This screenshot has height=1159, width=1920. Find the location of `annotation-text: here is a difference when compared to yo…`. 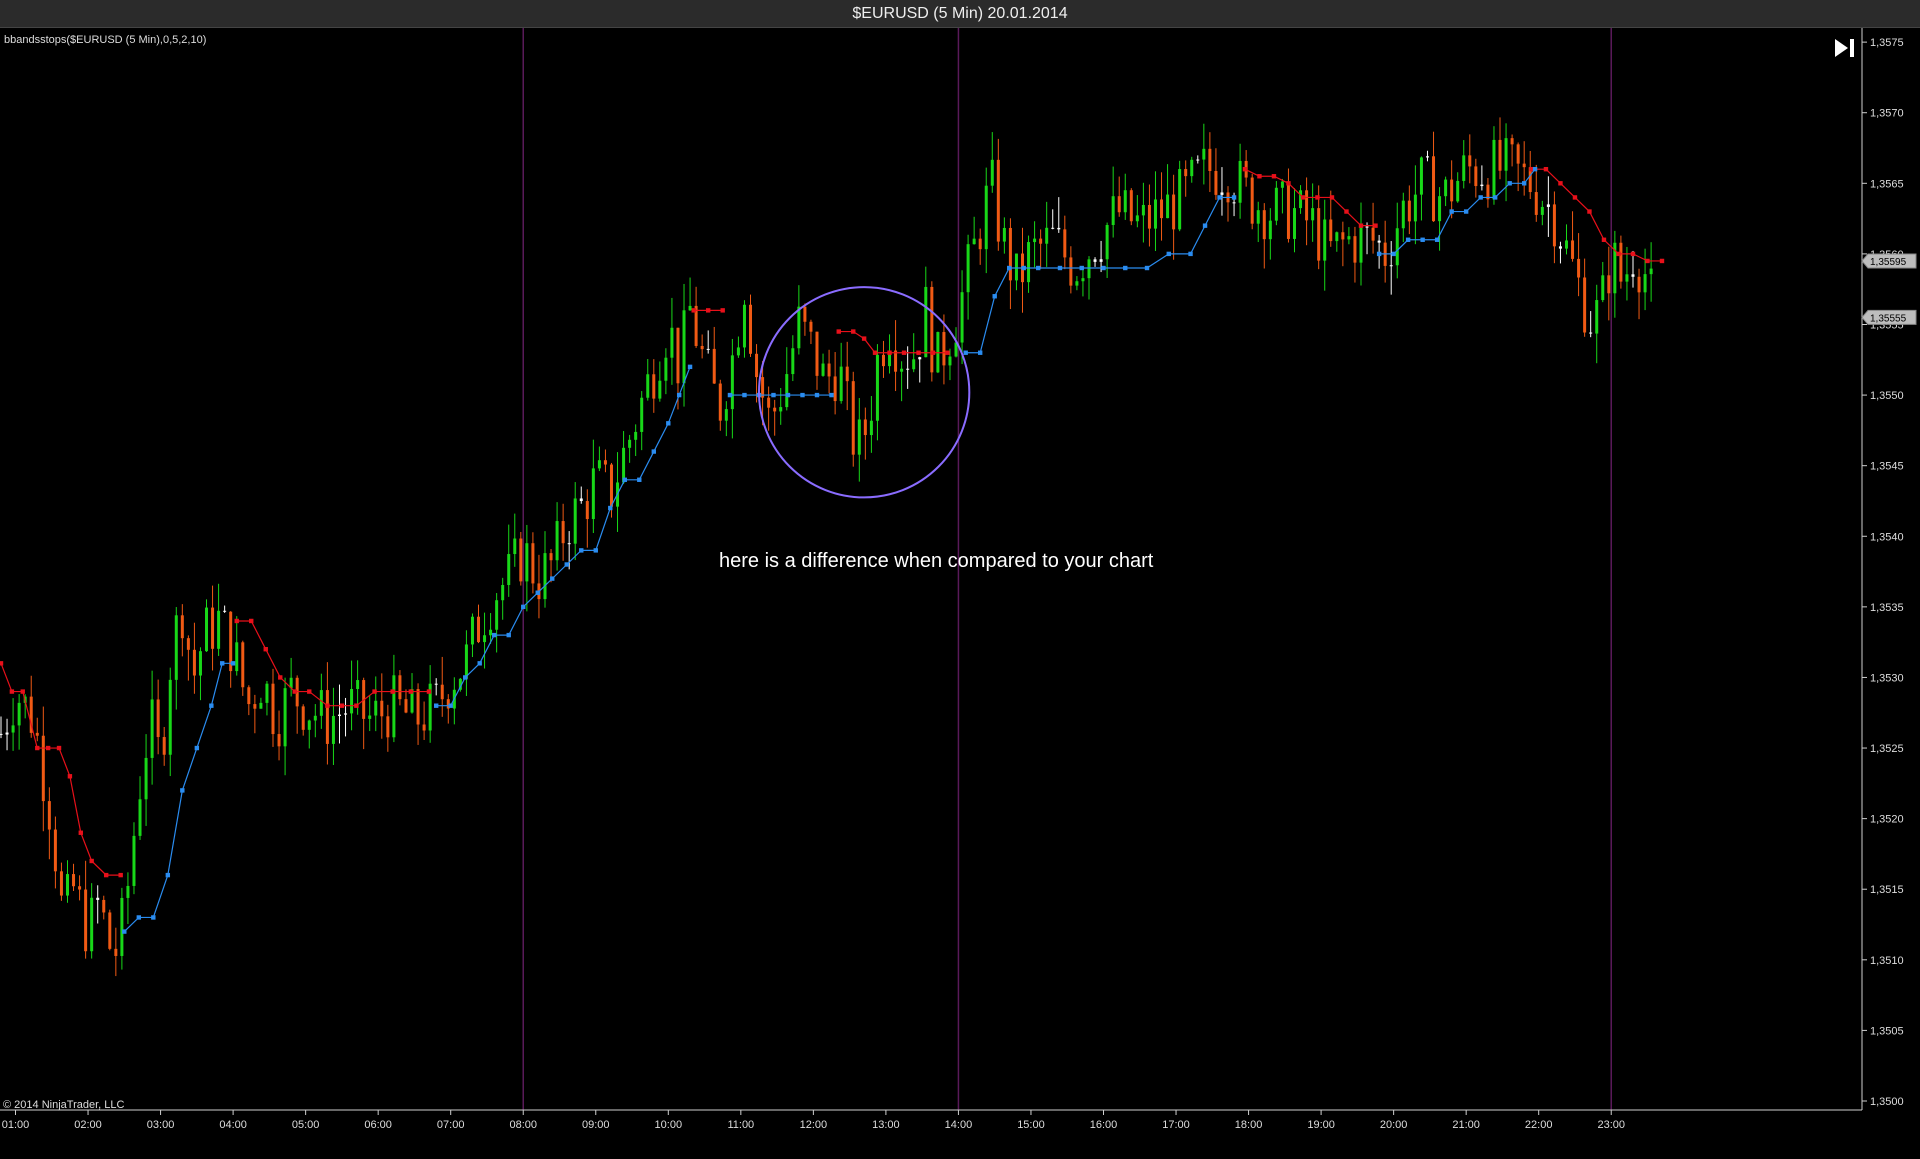

annotation-text: here is a difference when compared to yo… is located at coordinates (936, 561).